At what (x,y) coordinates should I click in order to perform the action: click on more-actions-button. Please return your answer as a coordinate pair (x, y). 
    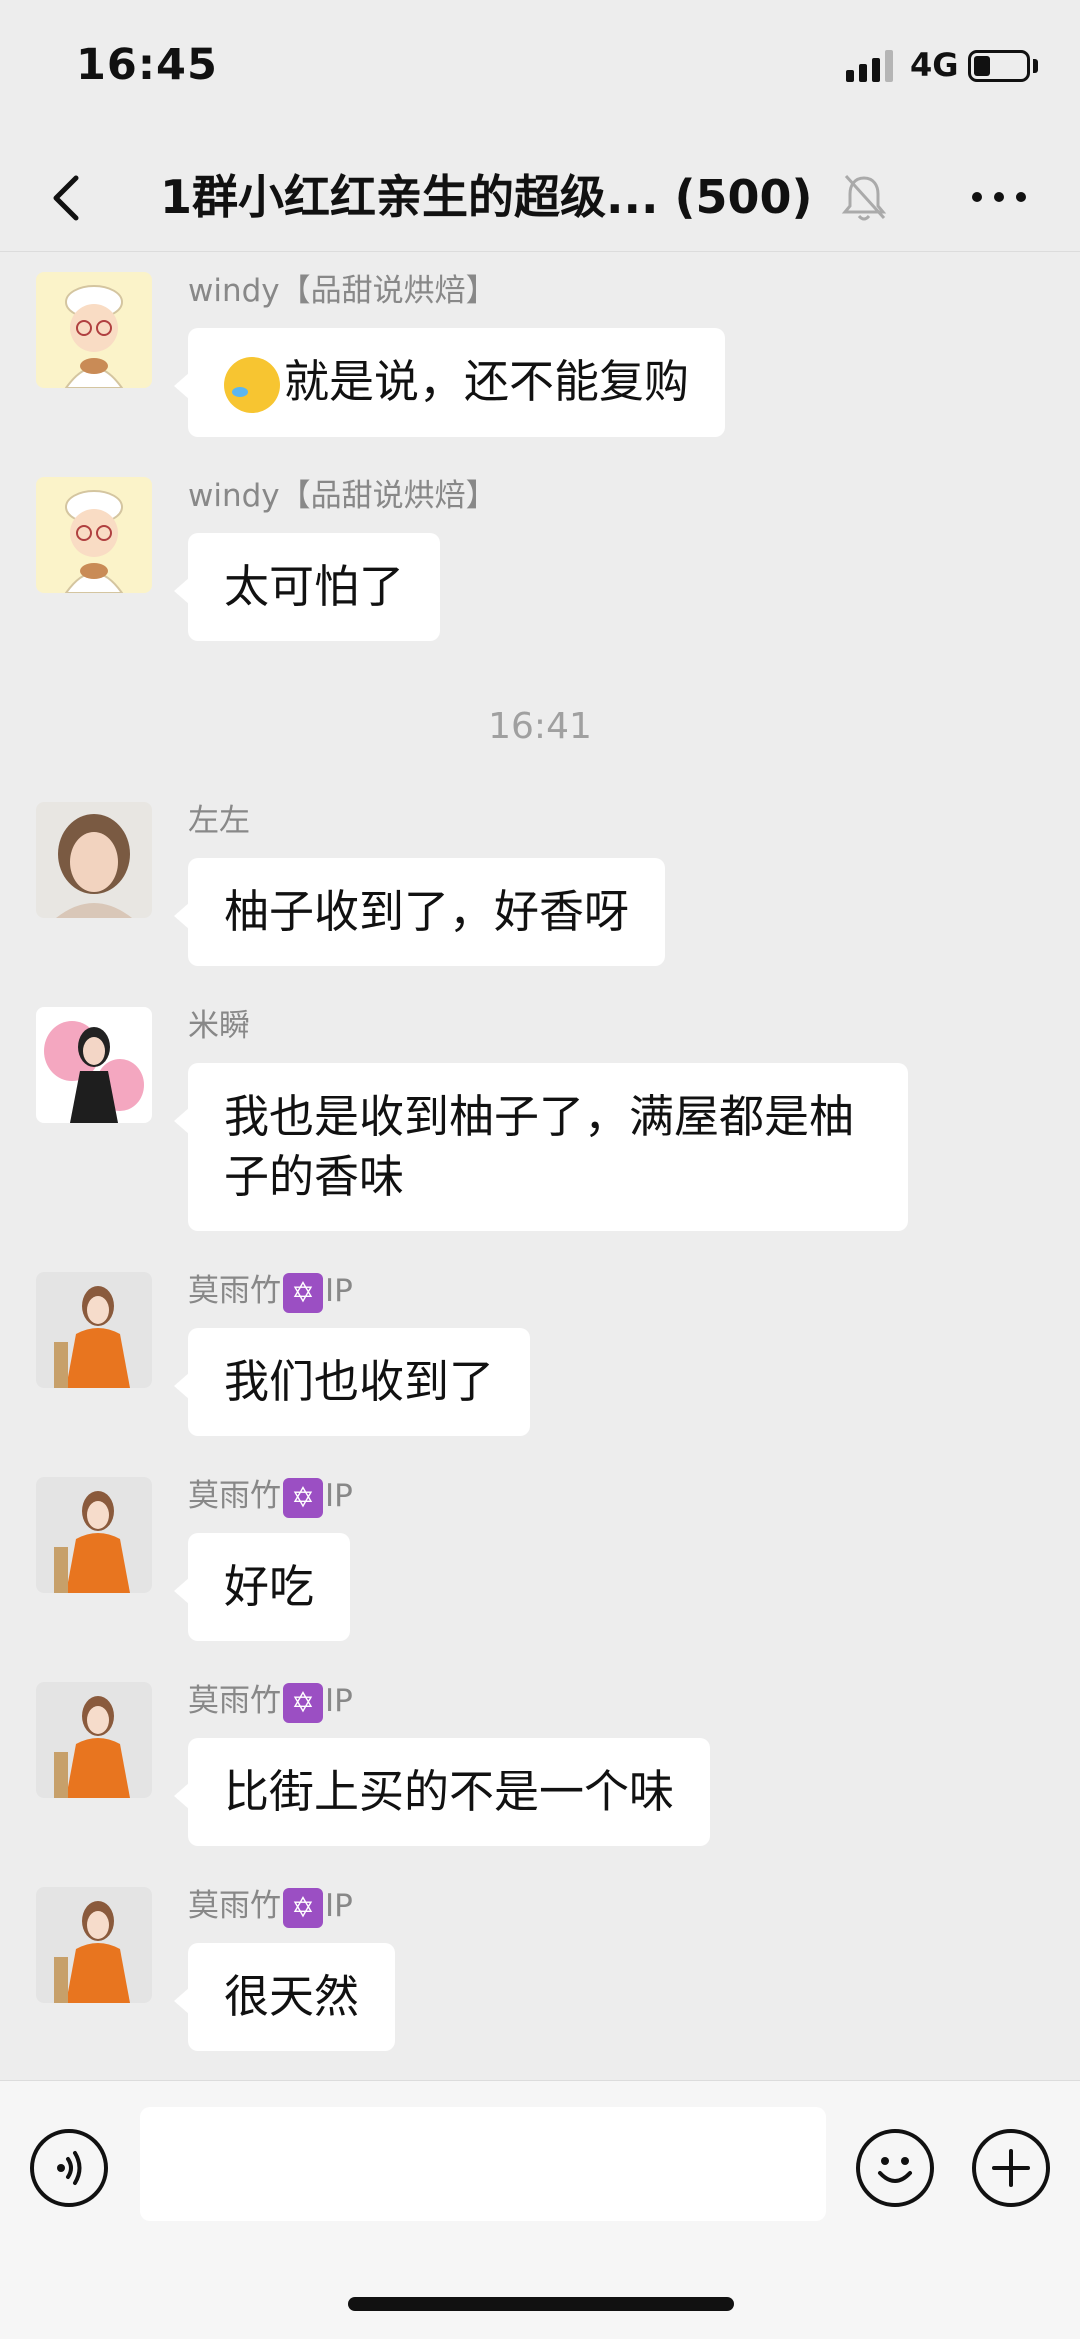
    Looking at the image, I should click on (1011, 2168).